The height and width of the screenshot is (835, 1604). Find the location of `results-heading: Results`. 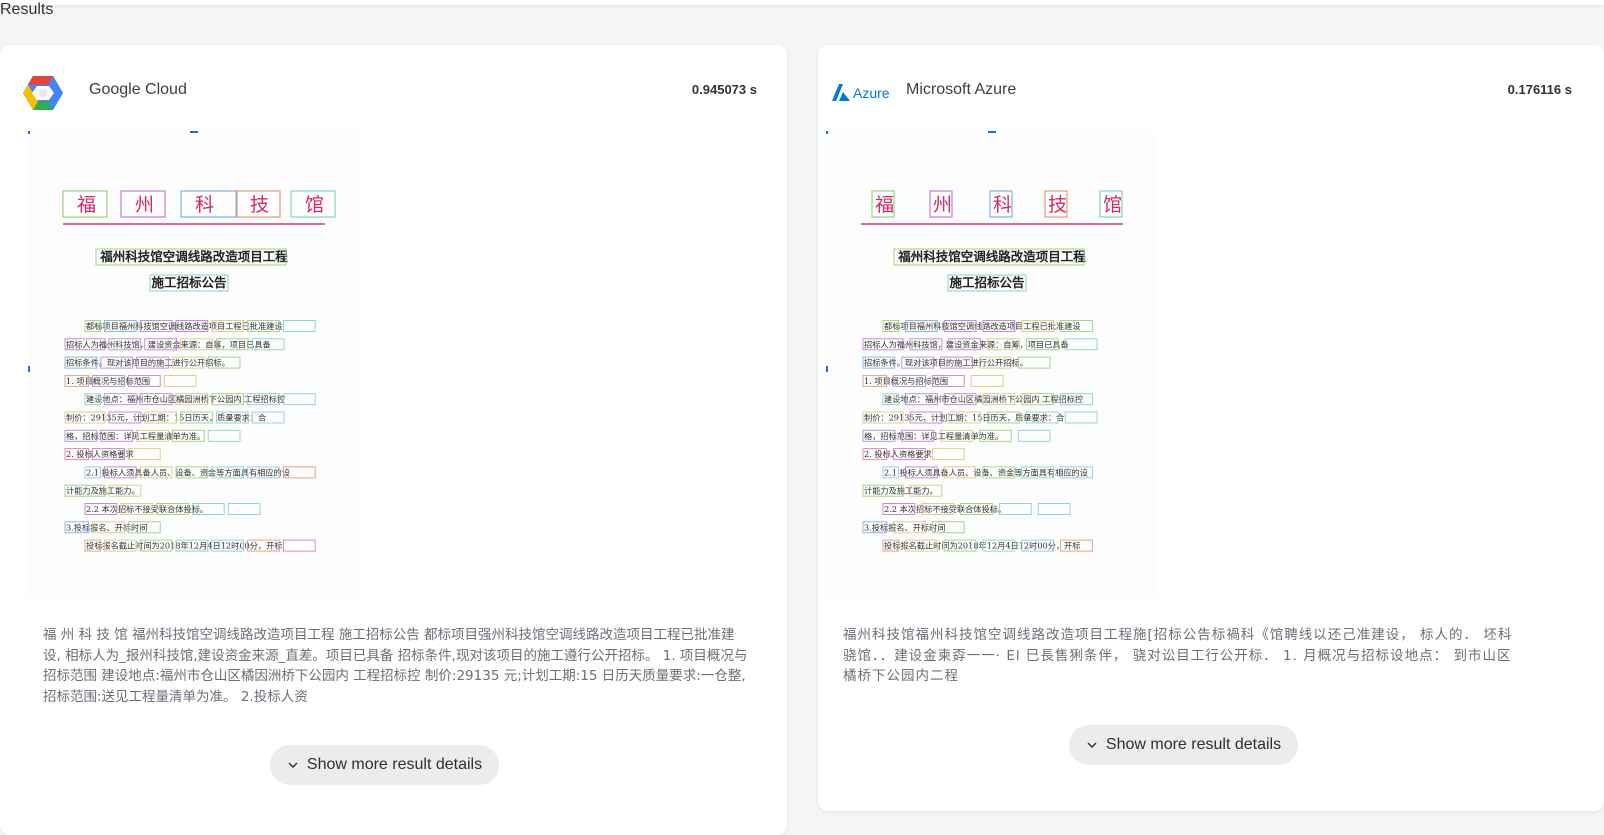

results-heading: Results is located at coordinates (27, 9).